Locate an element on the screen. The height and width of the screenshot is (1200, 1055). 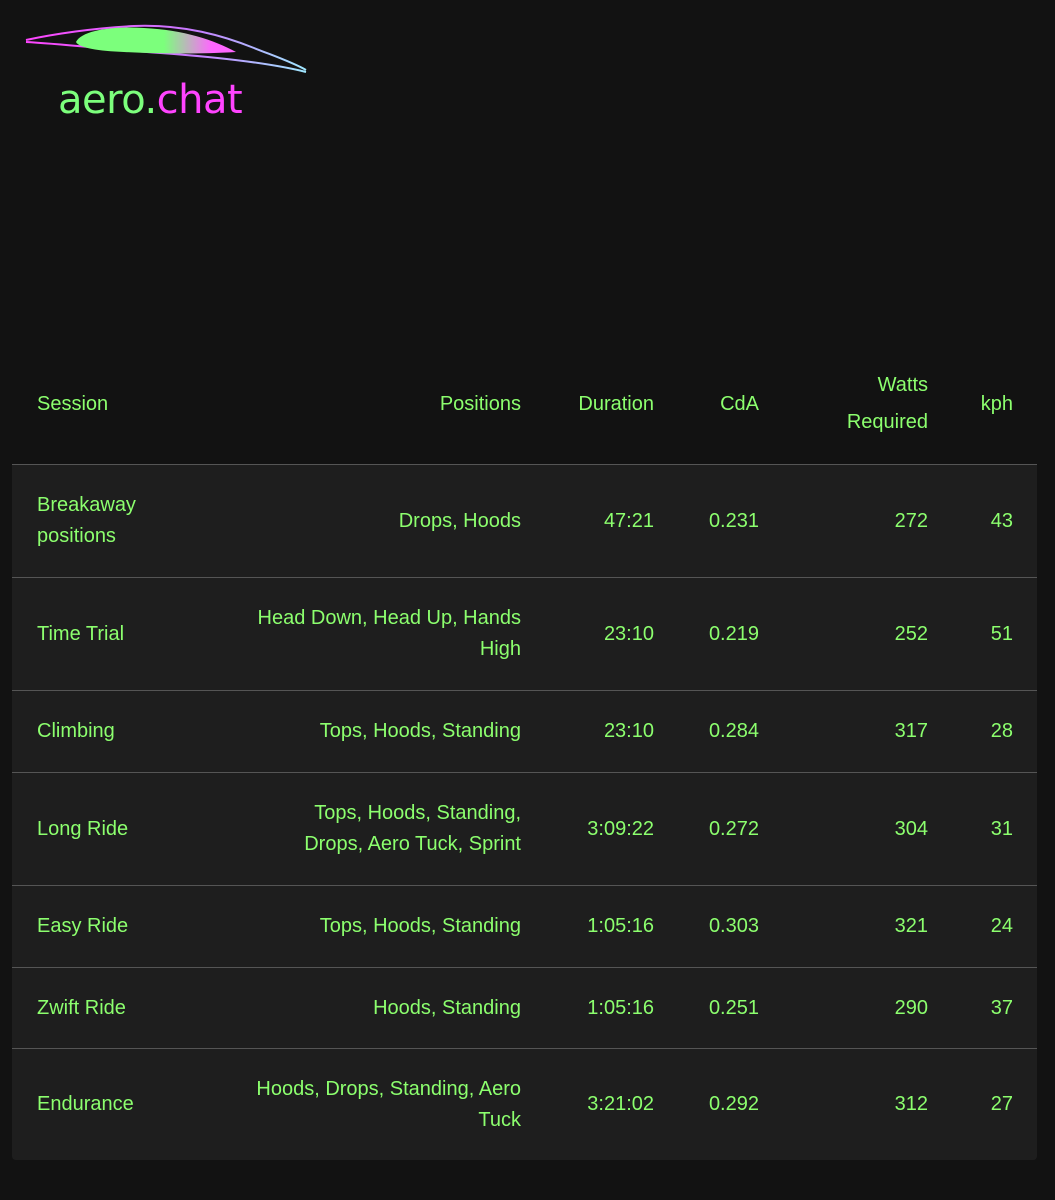
cell-session: Climbing is located at coordinates (76, 731).